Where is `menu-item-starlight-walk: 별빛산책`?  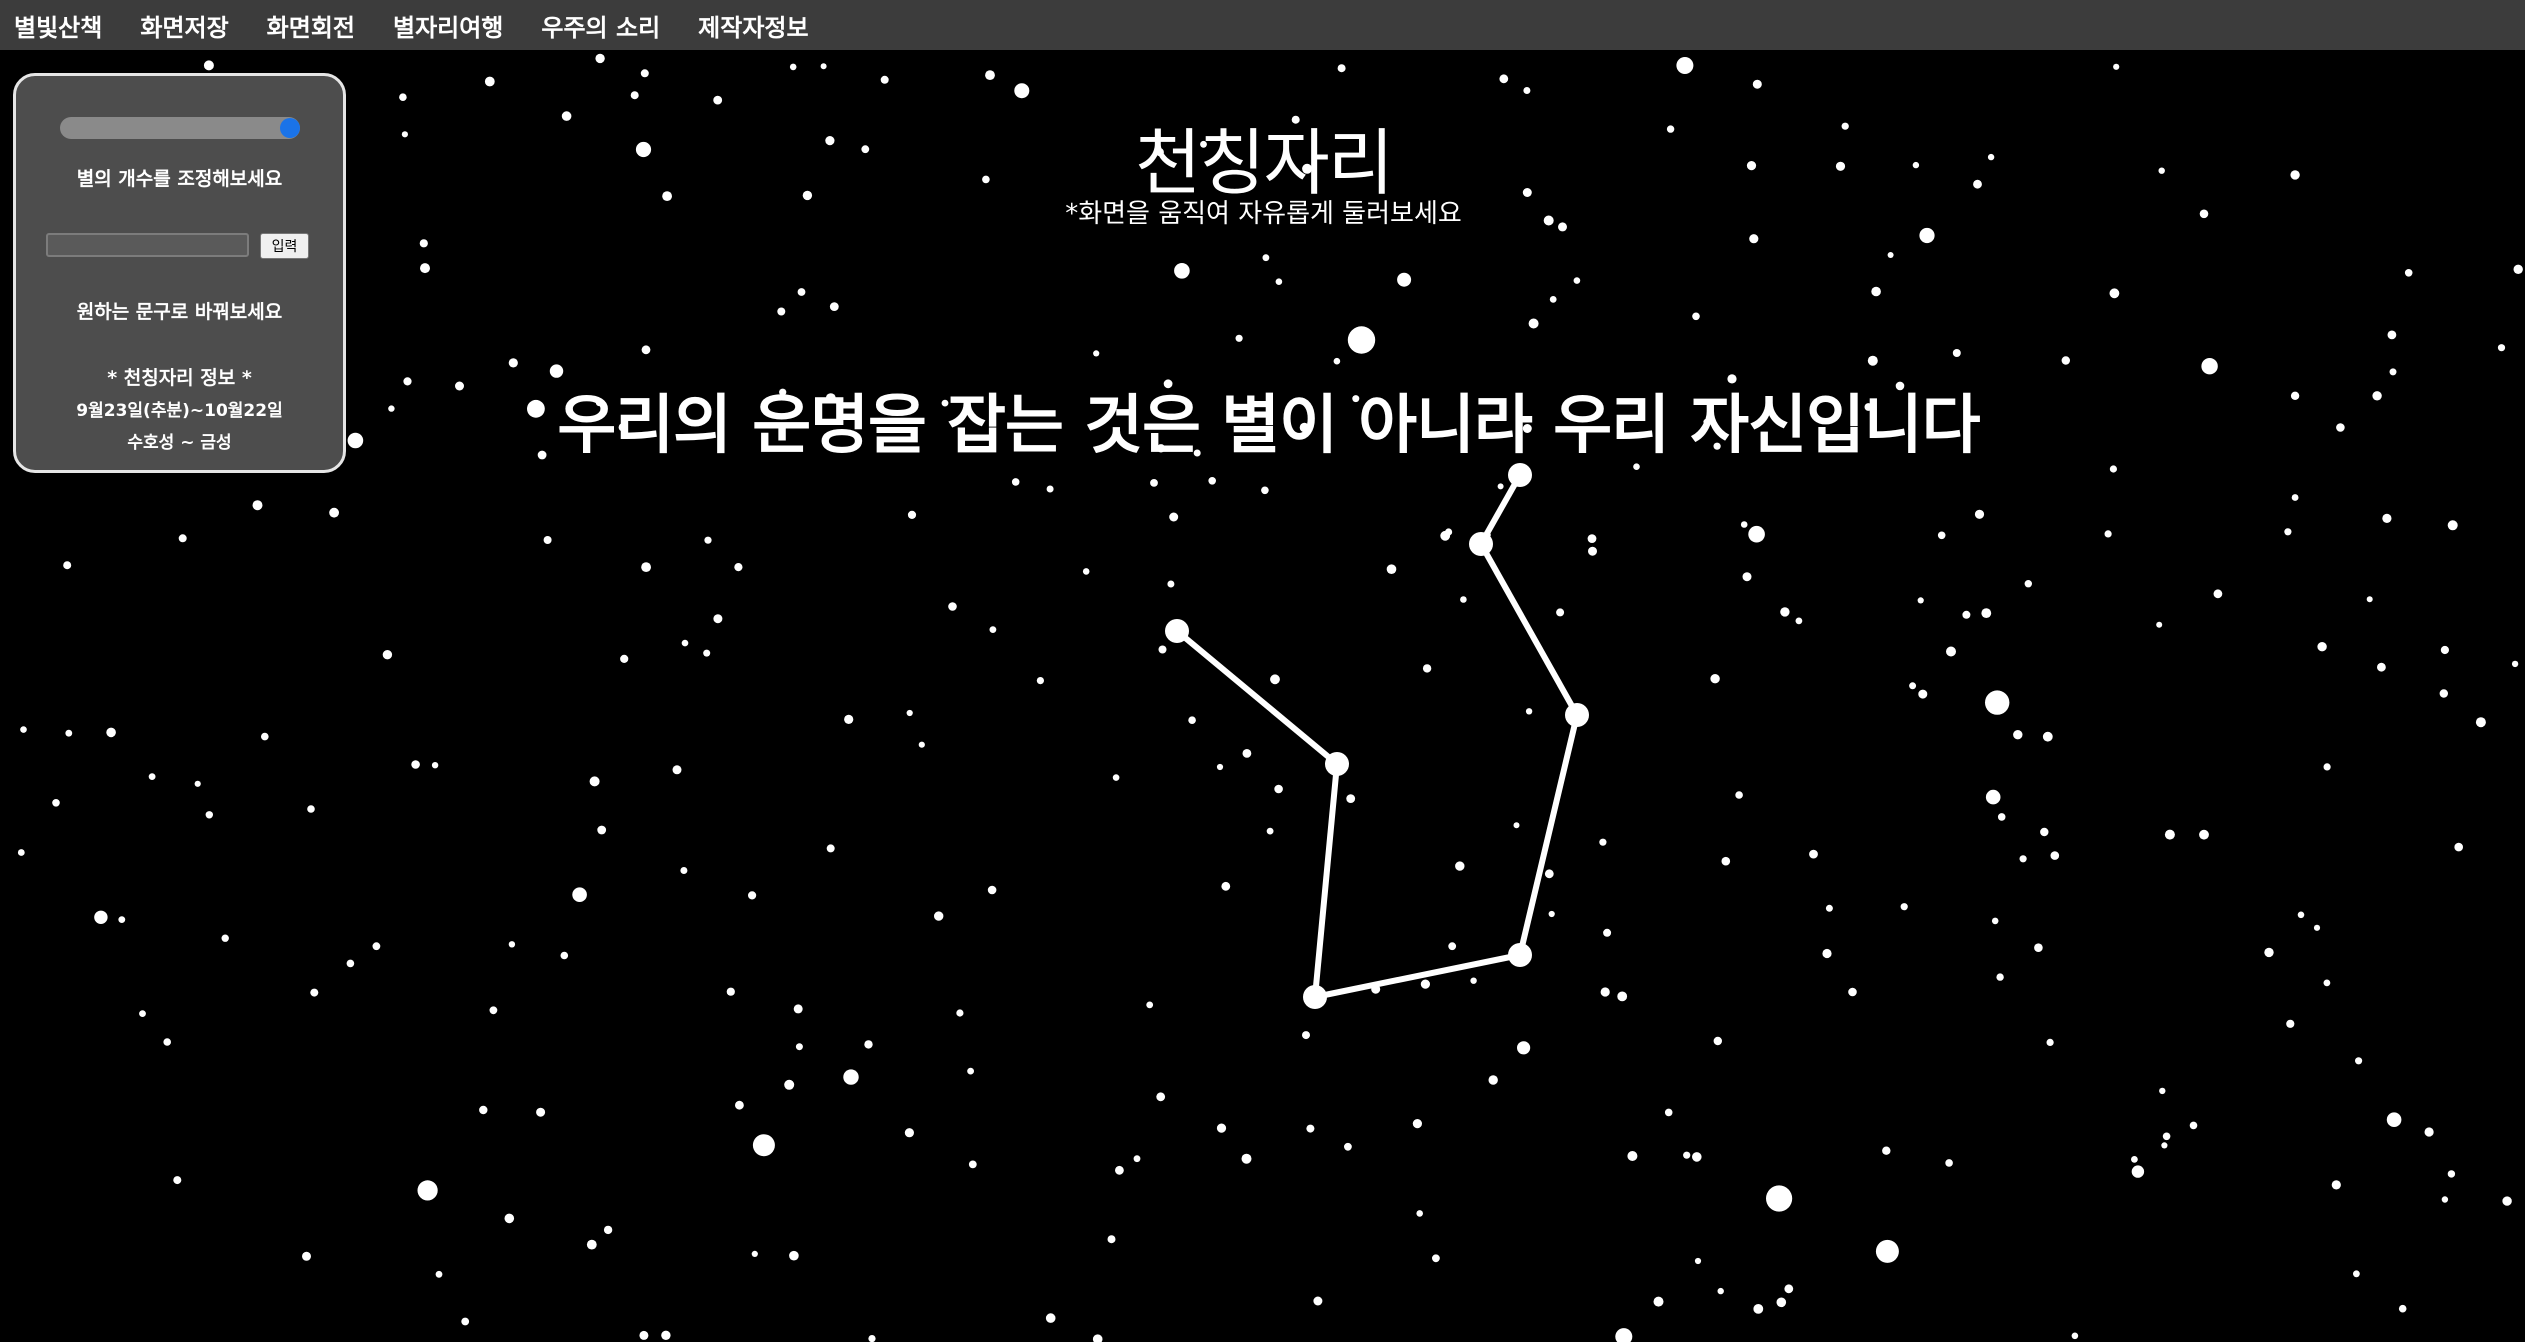
menu-item-starlight-walk: 별빛산책 is located at coordinates (58, 25).